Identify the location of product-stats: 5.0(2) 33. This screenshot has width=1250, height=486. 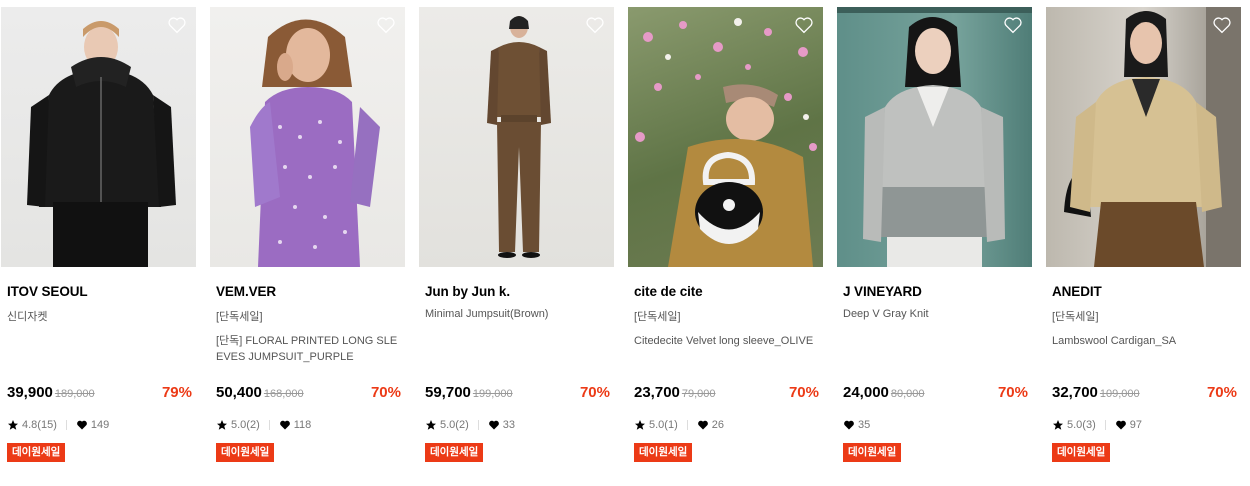
(470, 425).